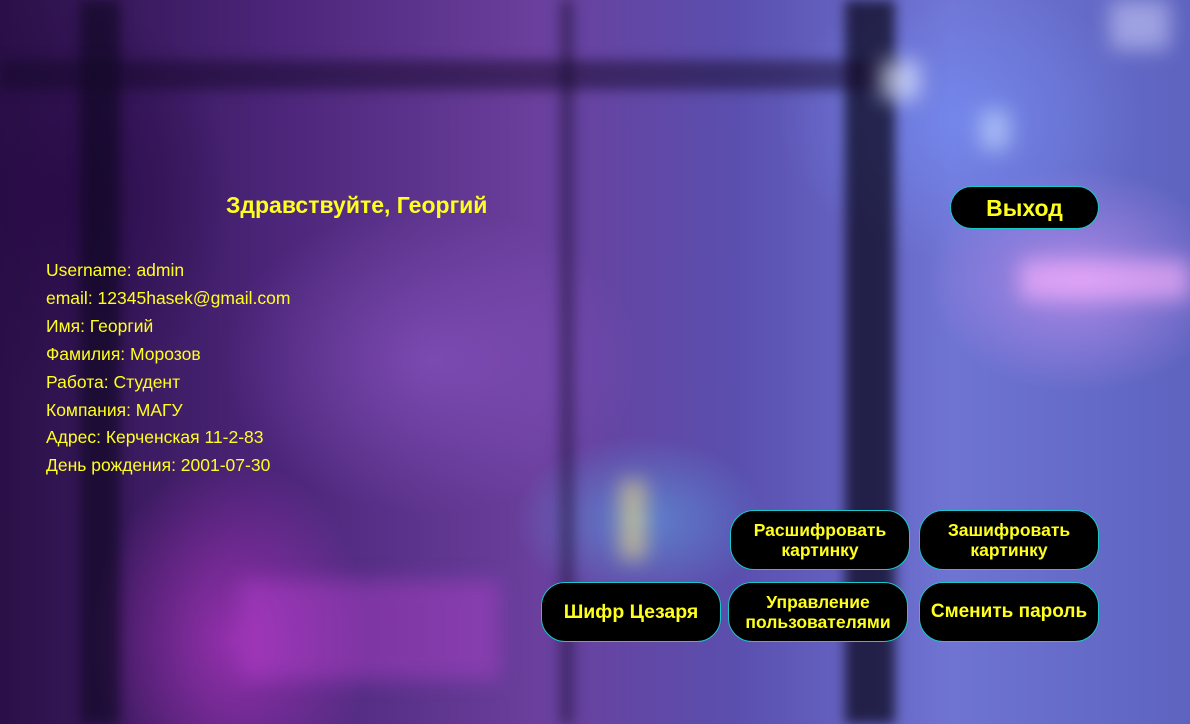 Image resolution: width=1190 pixels, height=724 pixels. What do you see at coordinates (818, 612) in the screenshot?
I see `manage-users-button: Управление пользователями` at bounding box center [818, 612].